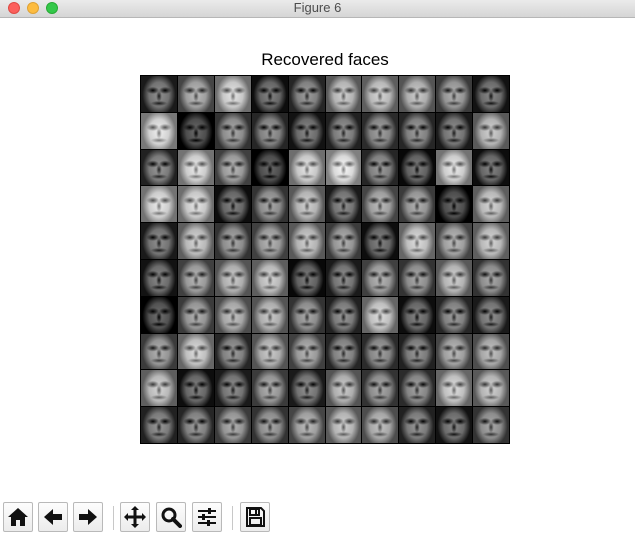  I want to click on forward-button, so click(88, 517).